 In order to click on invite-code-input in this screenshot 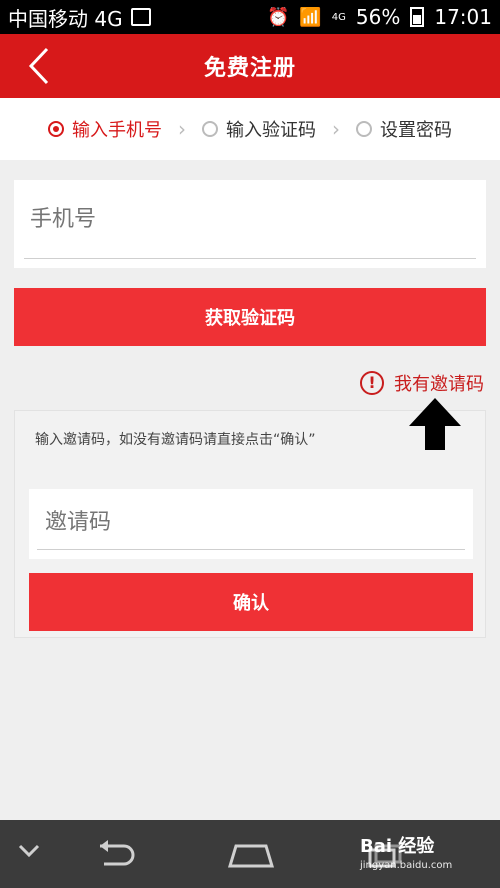, I will do `click(250, 522)`.